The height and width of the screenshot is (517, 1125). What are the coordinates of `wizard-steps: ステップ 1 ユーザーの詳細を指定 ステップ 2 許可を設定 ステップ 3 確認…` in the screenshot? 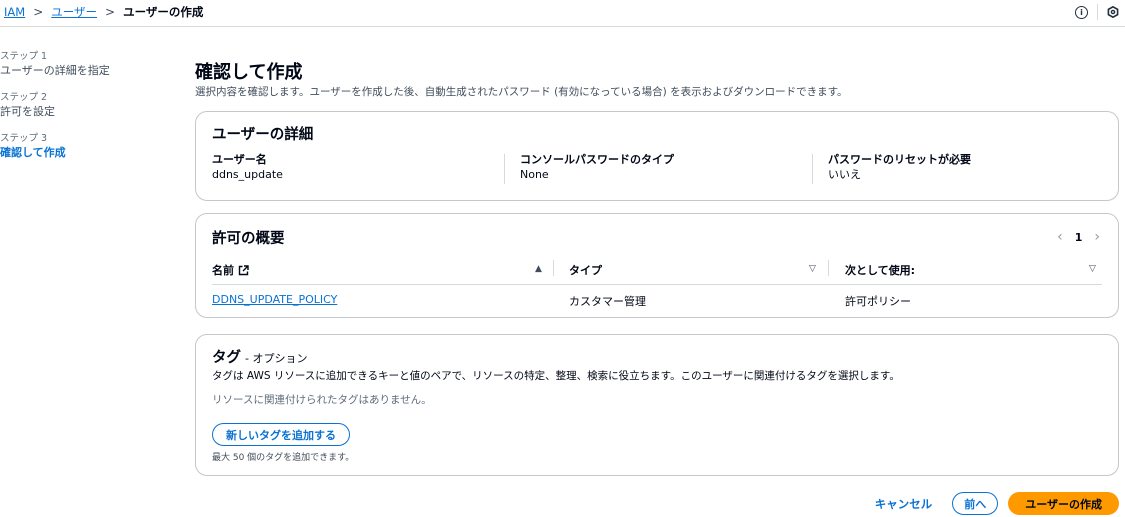 It's located at (90, 111).